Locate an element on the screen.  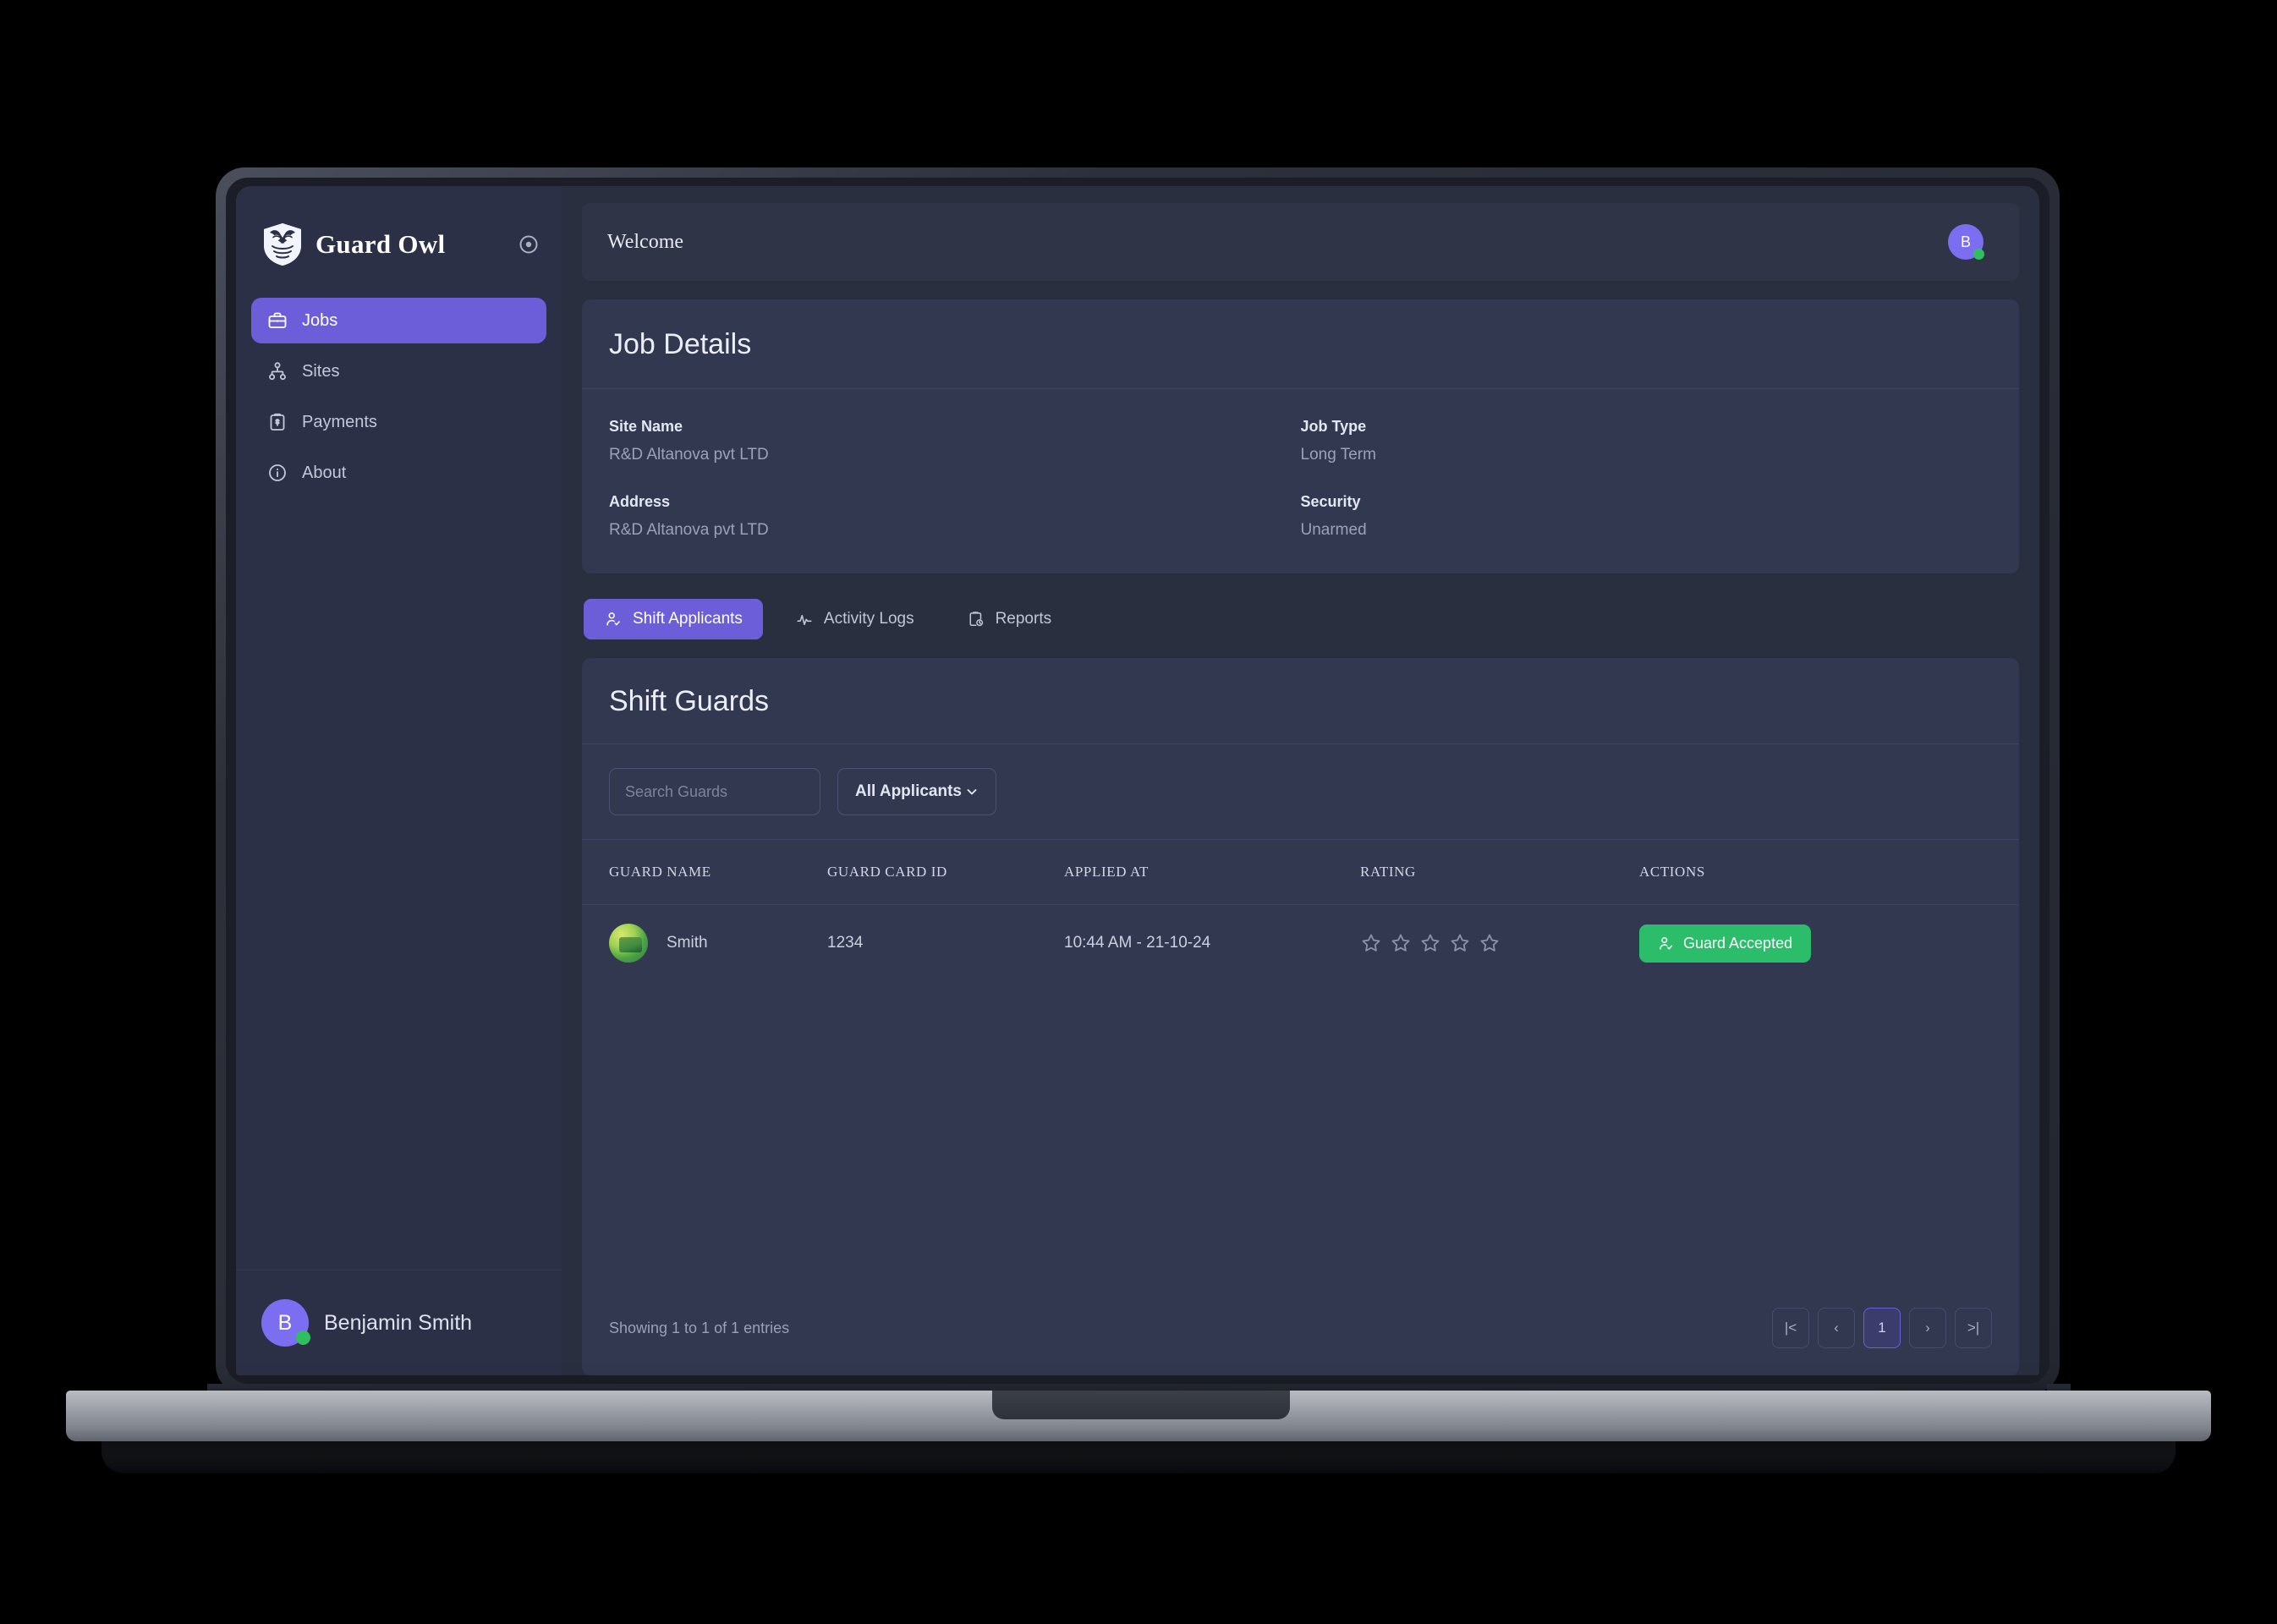
guard-accepted-button: Guard Accepted is located at coordinates (1725, 943).